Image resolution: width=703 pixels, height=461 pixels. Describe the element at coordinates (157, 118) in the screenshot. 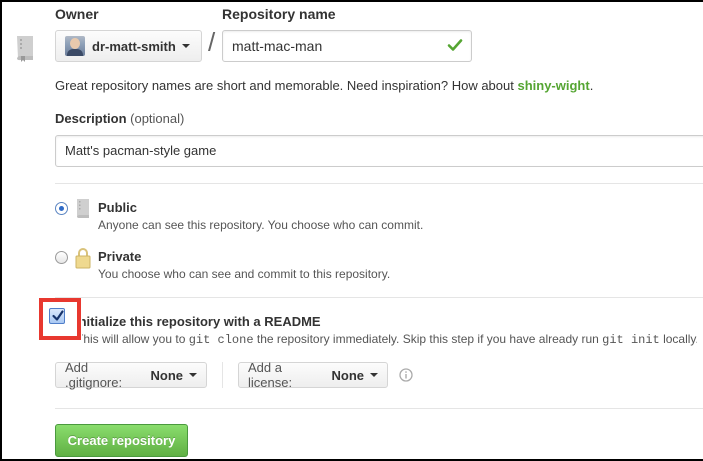

I see `description-optional: (optional)` at that location.